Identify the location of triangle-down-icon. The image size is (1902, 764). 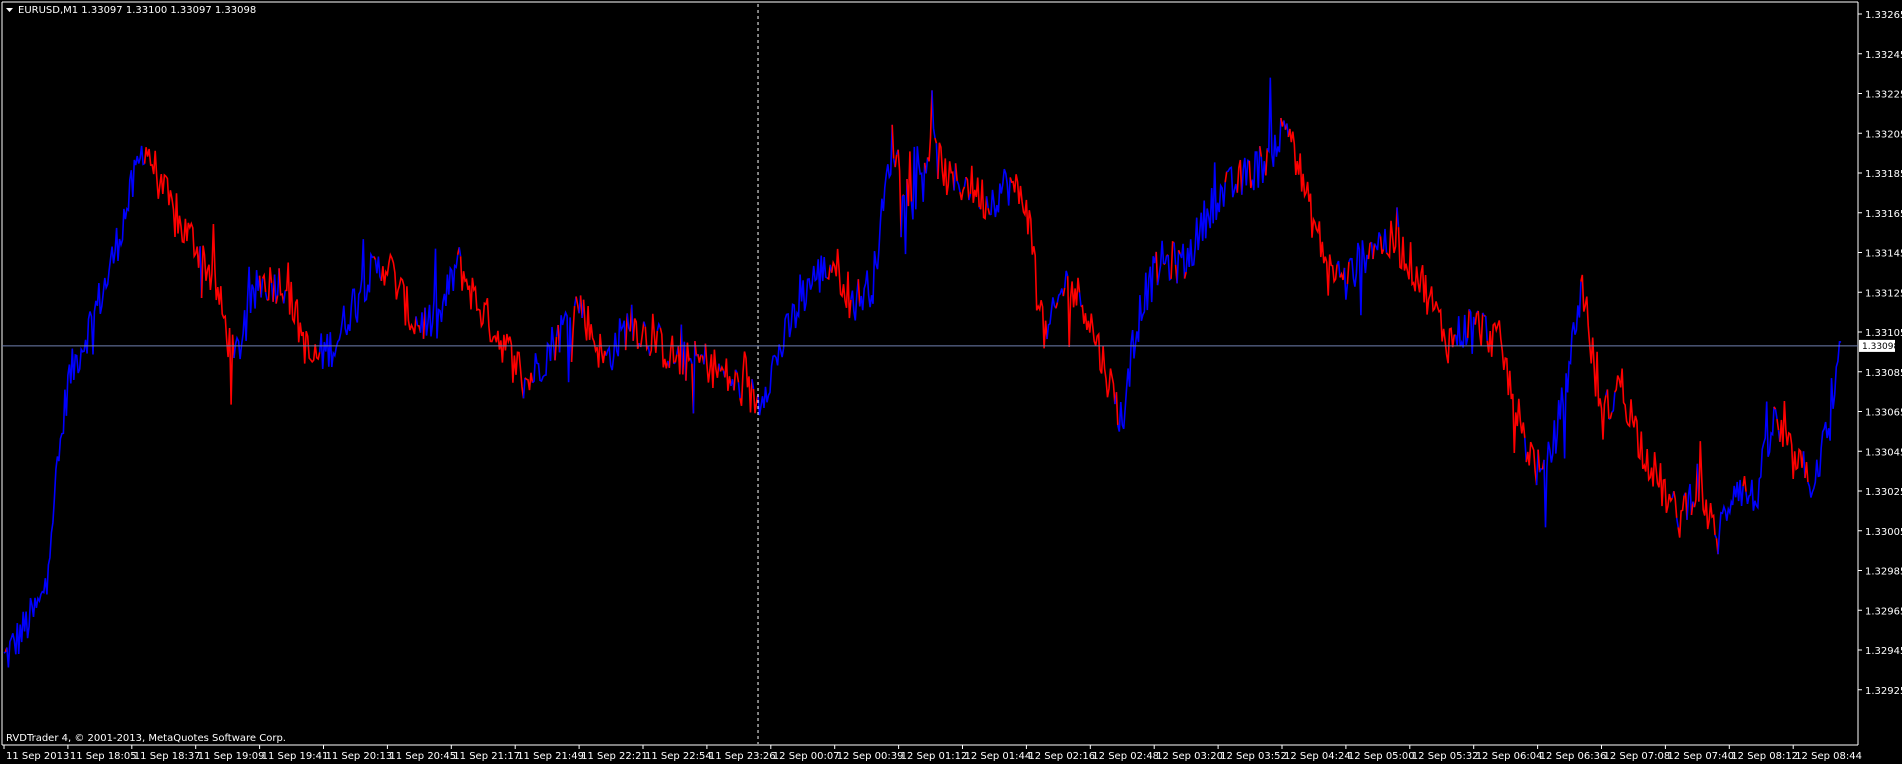
(9, 10).